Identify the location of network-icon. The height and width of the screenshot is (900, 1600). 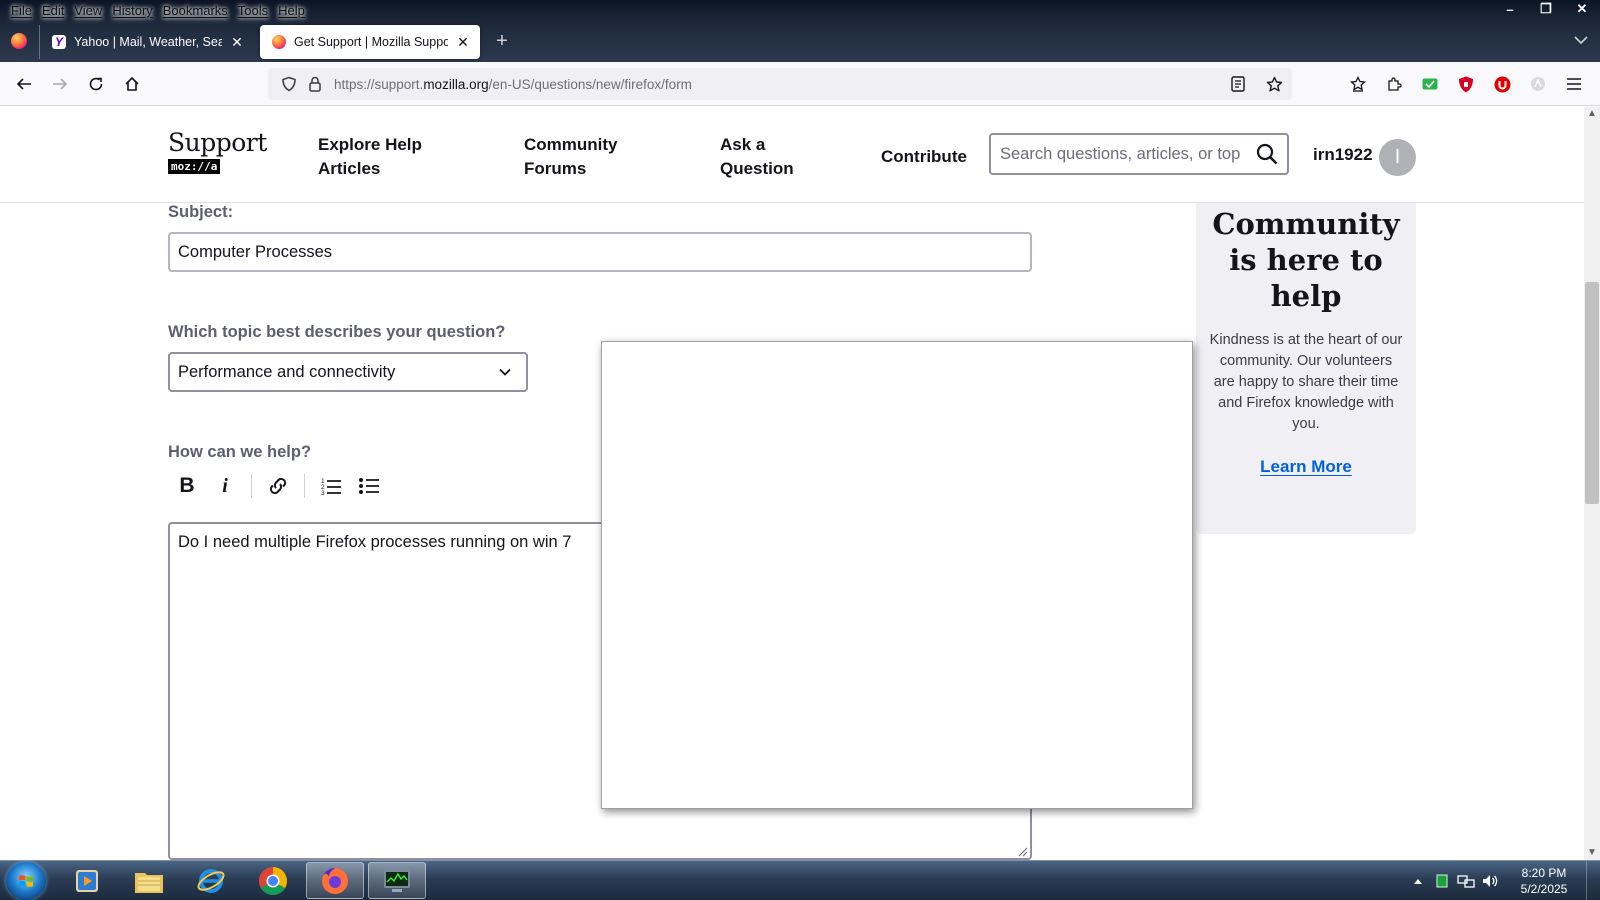
(1466, 881).